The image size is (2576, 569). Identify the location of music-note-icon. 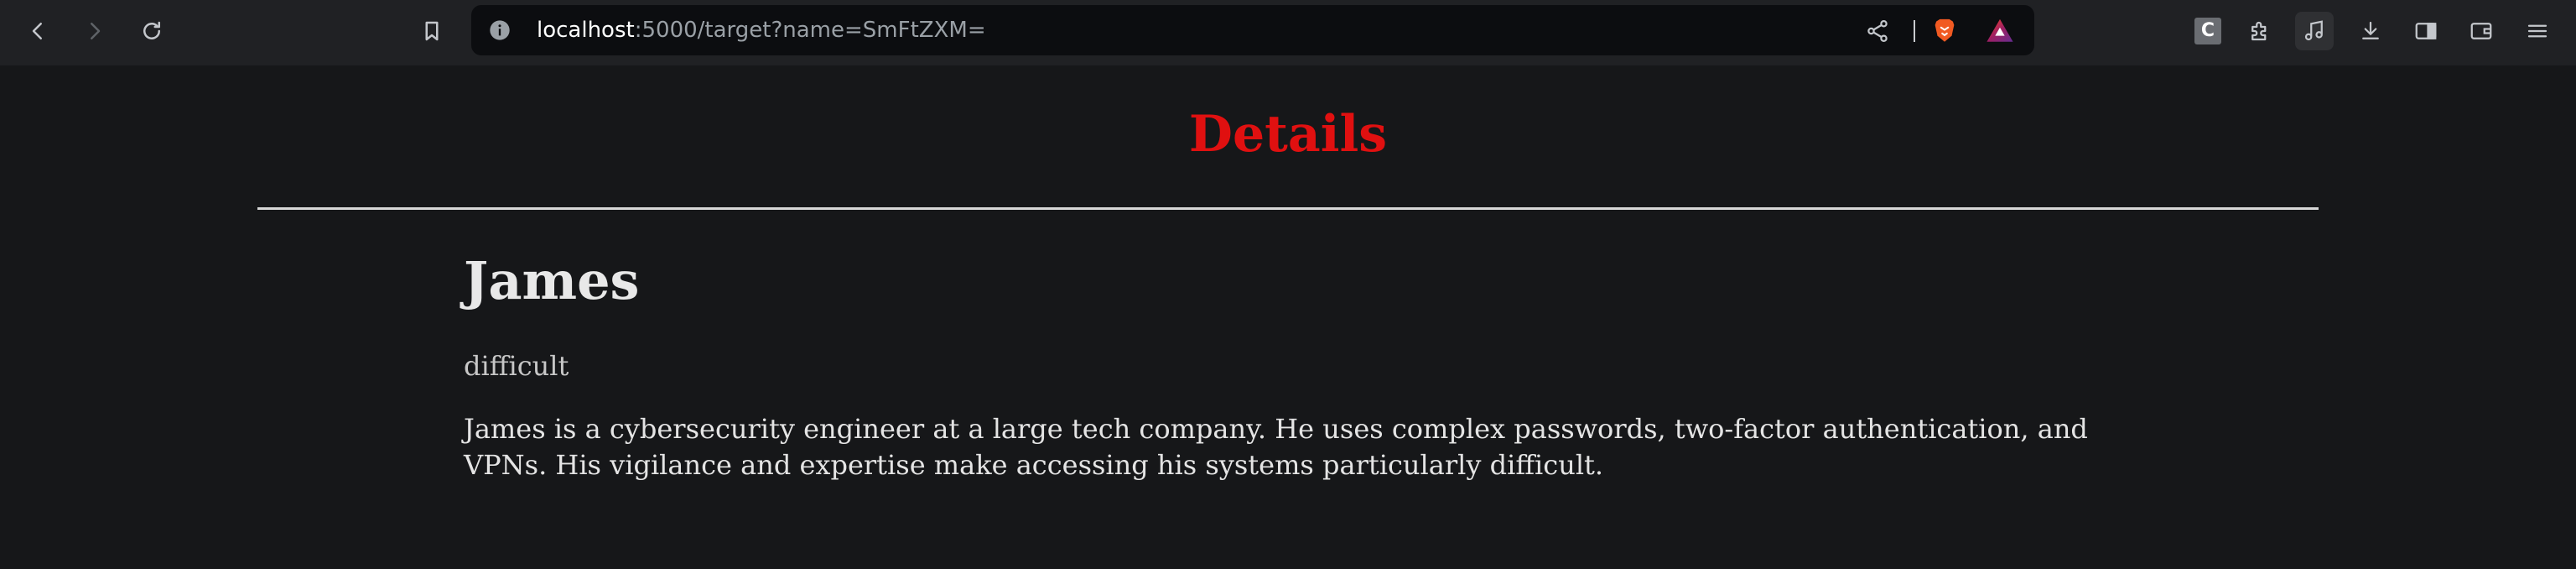
(2313, 30).